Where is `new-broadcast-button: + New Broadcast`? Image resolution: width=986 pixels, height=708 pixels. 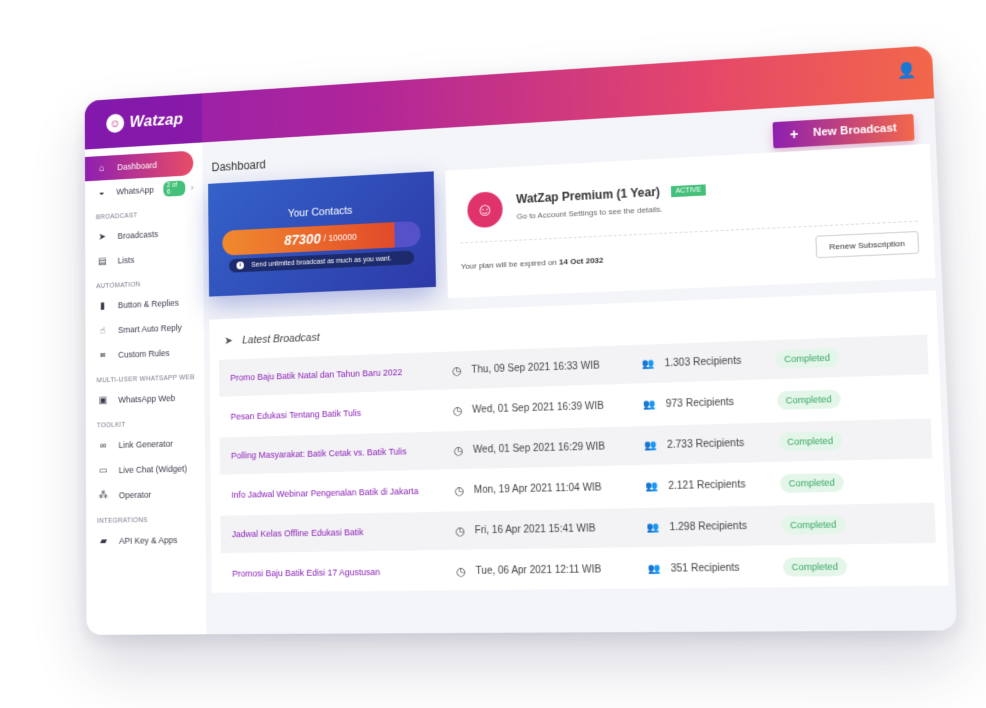 new-broadcast-button: + New Broadcast is located at coordinates (843, 131).